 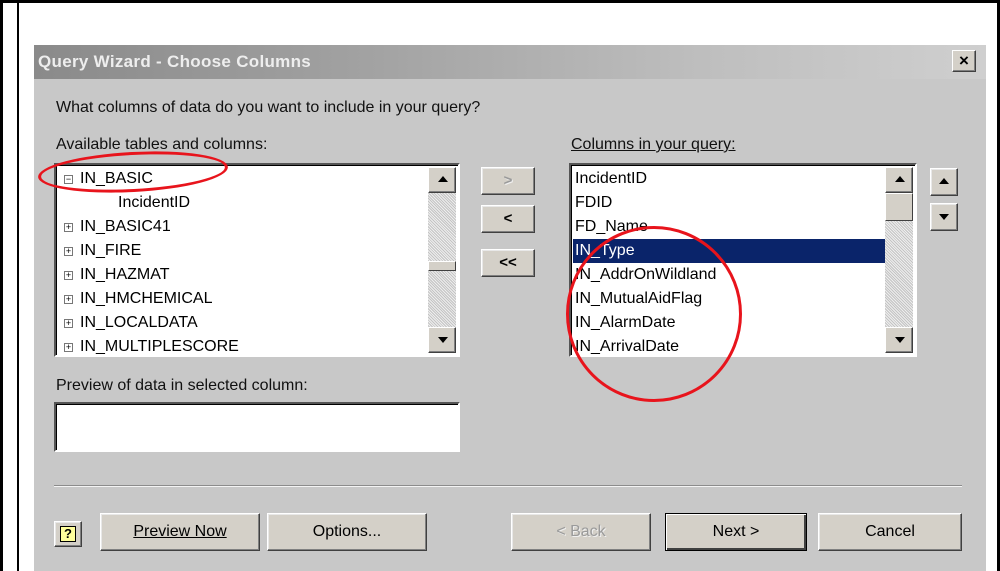 What do you see at coordinates (638, 299) in the screenshot?
I see `query-column-item: IN_MutualAidFlag` at bounding box center [638, 299].